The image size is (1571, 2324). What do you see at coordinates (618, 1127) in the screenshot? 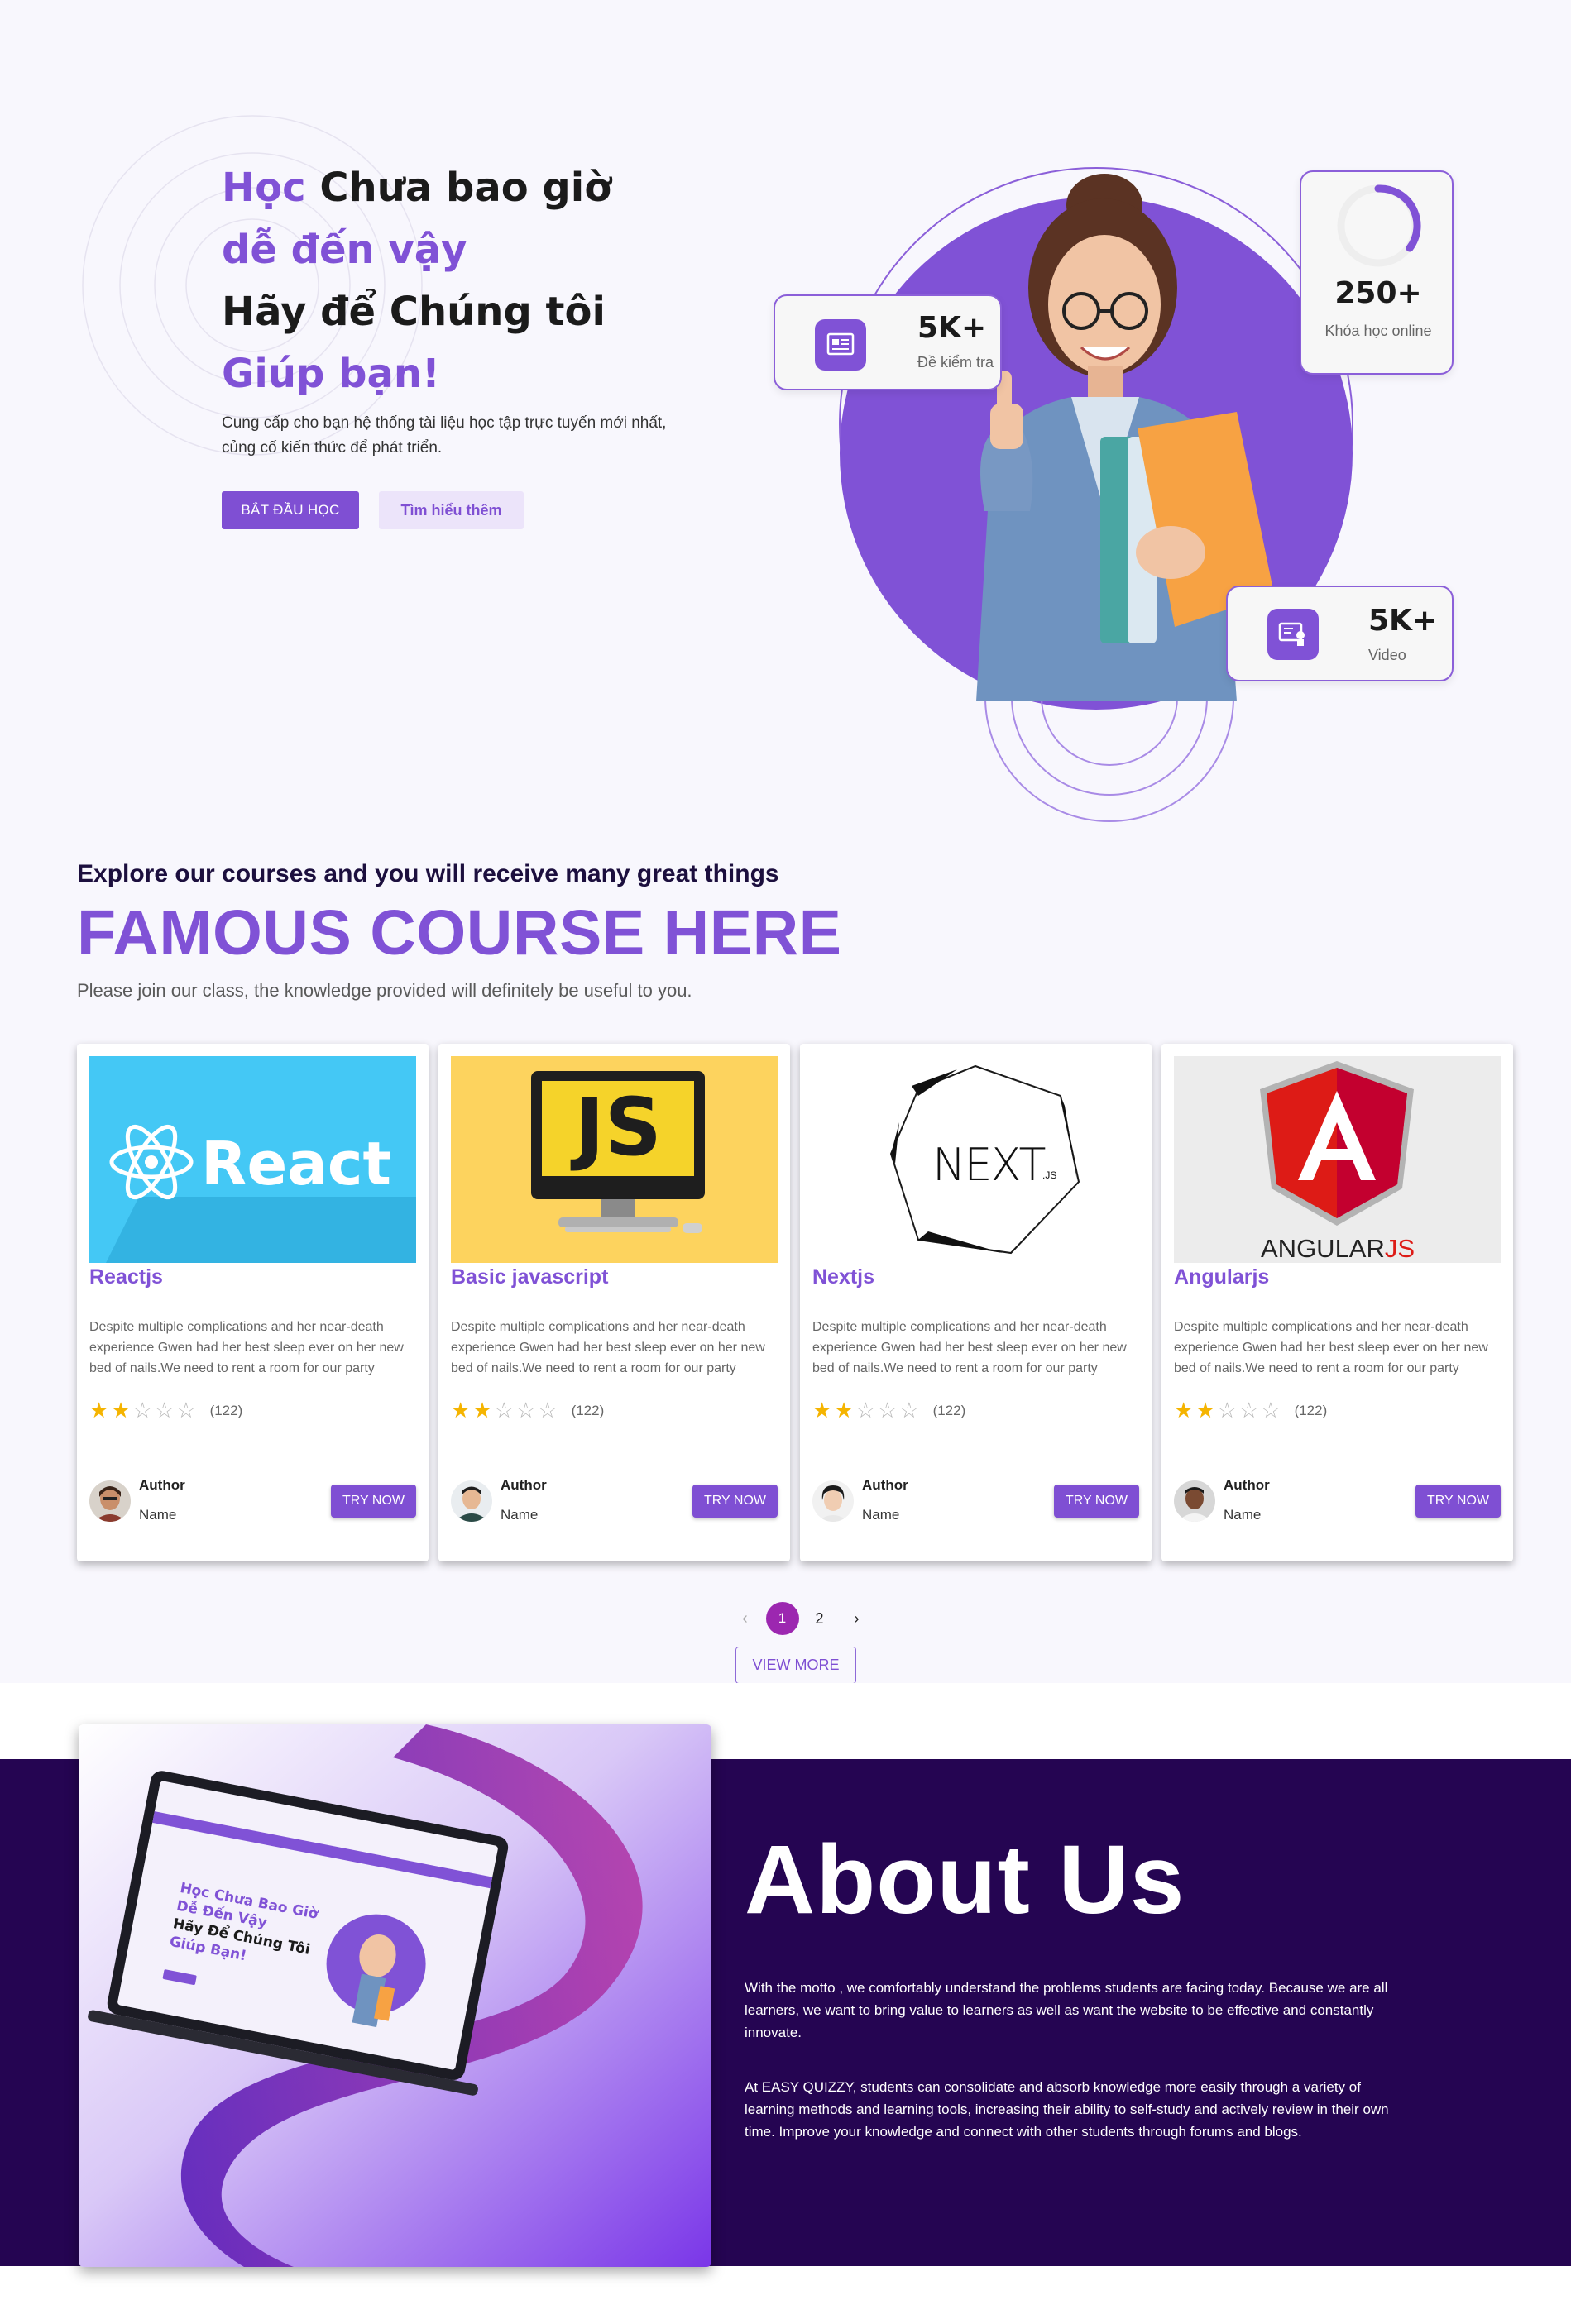
I see `javascript-logo-text: JS` at bounding box center [618, 1127].